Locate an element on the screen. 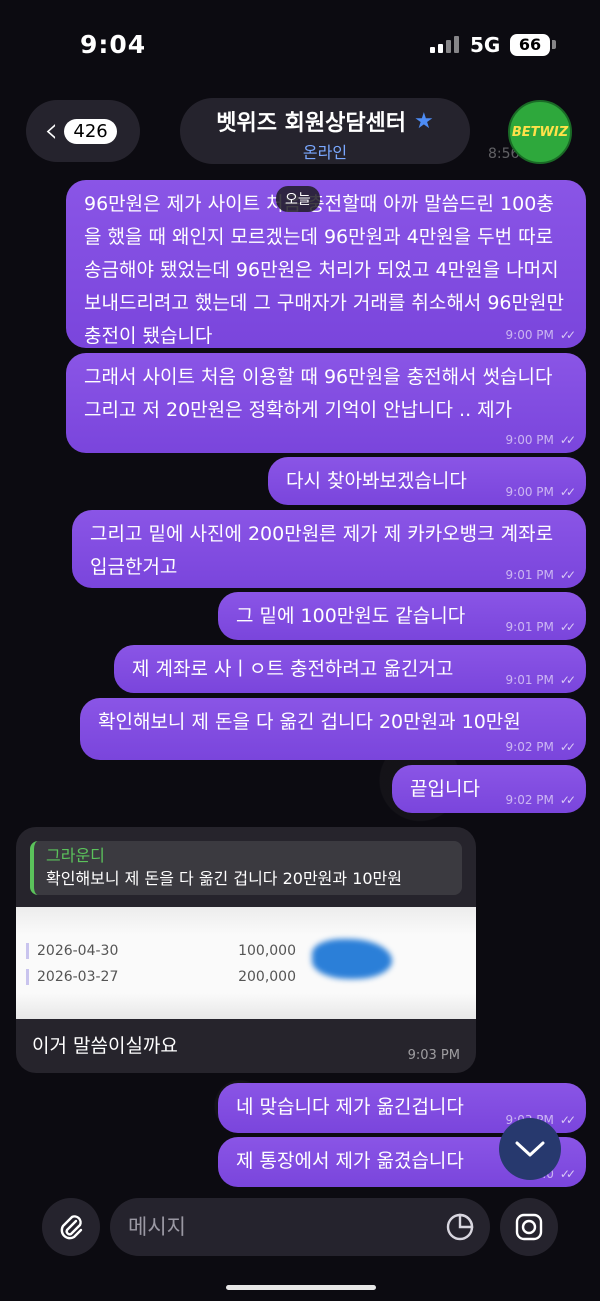  message-bubble: 그 밑에 100만원도 같습니다 9:01 PM ✓✓ is located at coordinates (402, 616).